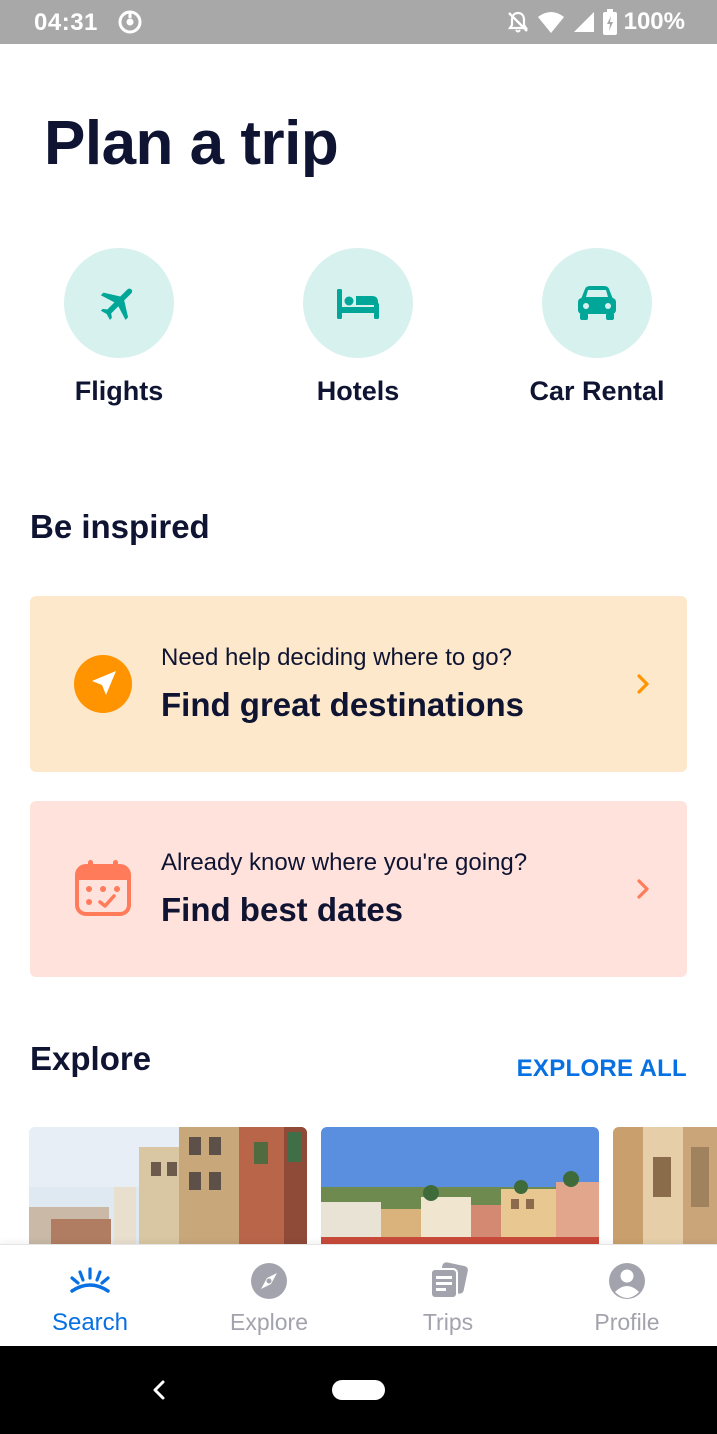  Describe the element at coordinates (191, 143) in the screenshot. I see `page-title: Plan a trip` at that location.